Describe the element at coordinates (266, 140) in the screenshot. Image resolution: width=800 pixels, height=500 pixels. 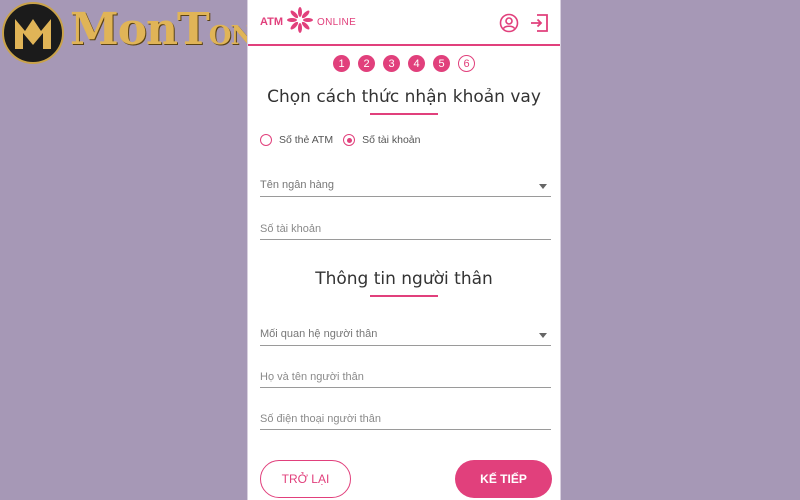
I see `radio-circle` at that location.